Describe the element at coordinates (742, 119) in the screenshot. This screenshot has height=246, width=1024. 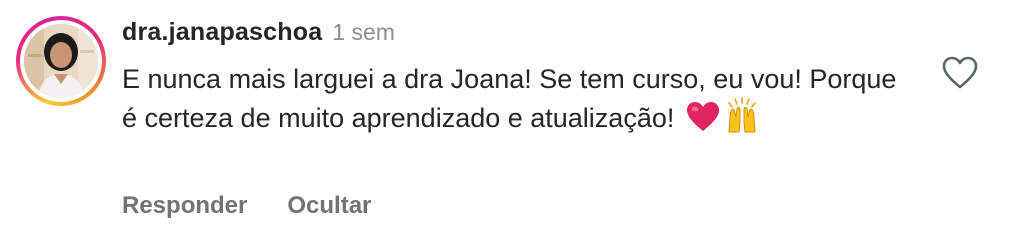
I see `raised-hands-icon` at that location.